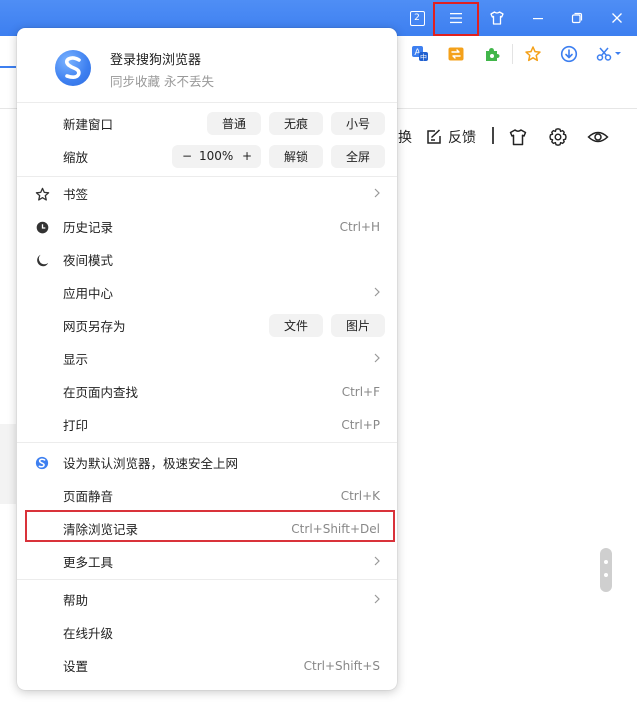 This screenshot has width=637, height=702. Describe the element at coordinates (187, 156) in the screenshot. I see `zoom-out-button: −` at that location.